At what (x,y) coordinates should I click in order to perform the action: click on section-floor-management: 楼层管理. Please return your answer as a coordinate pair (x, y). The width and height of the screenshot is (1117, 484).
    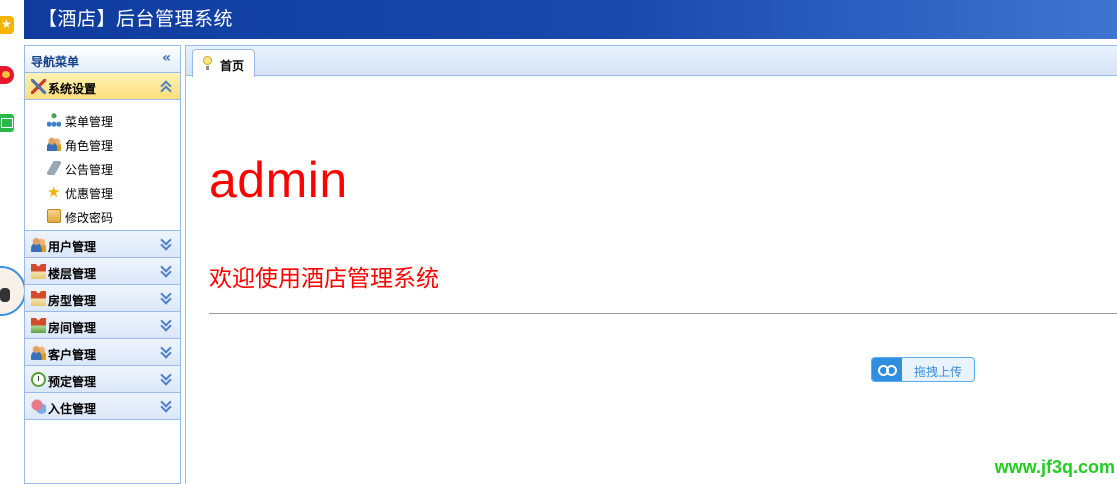
    Looking at the image, I should click on (102, 271).